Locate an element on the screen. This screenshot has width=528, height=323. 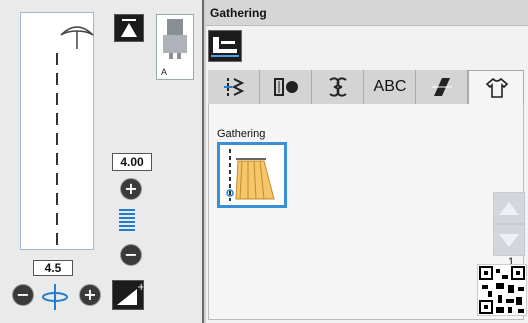
page-down-button is located at coordinates (509, 240).